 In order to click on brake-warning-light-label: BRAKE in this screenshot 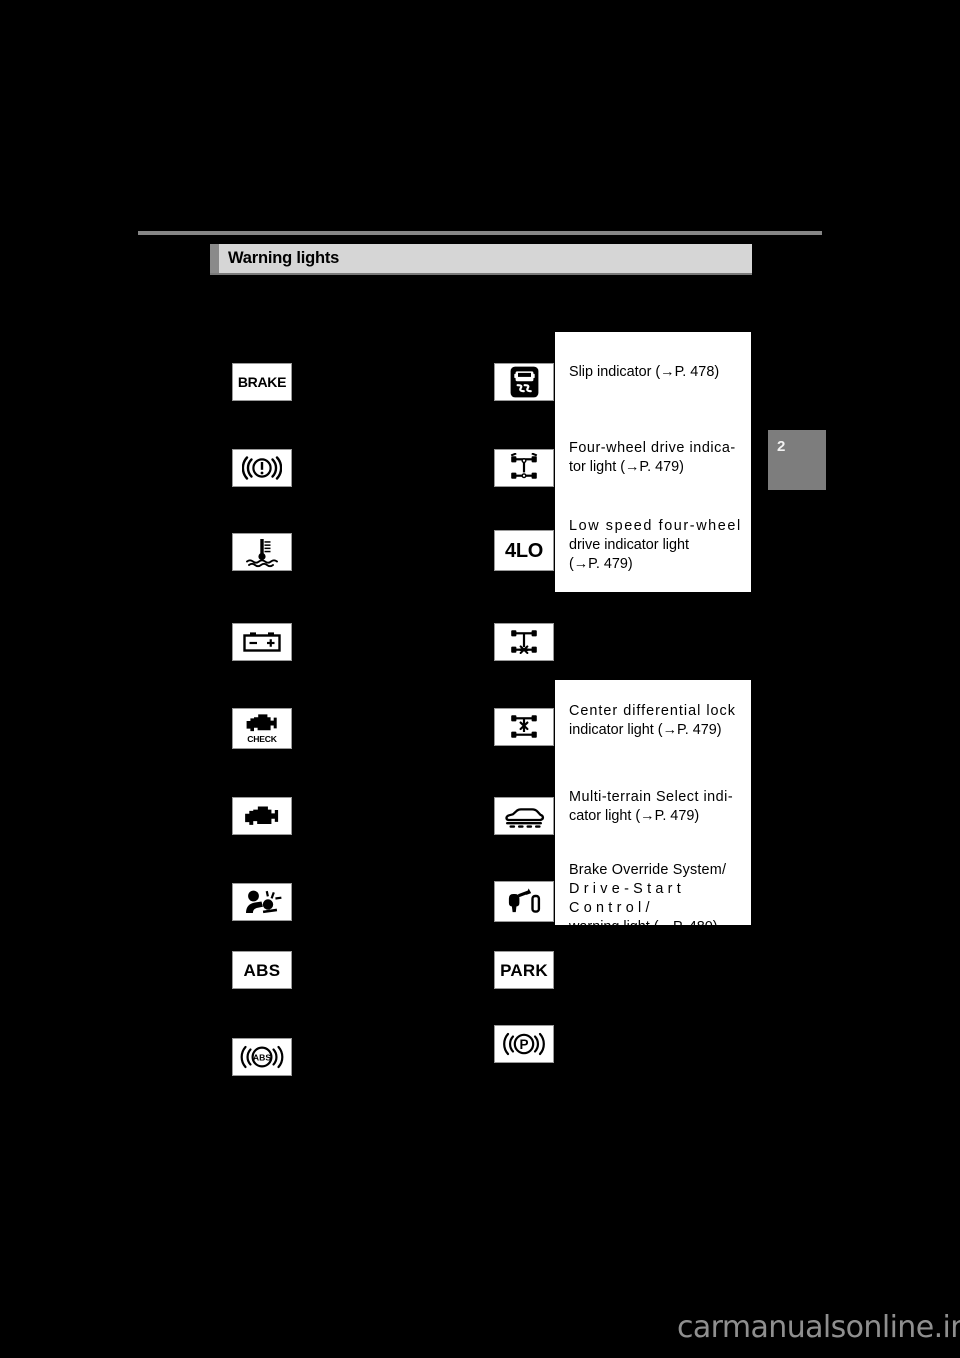, I will do `click(262, 382)`.